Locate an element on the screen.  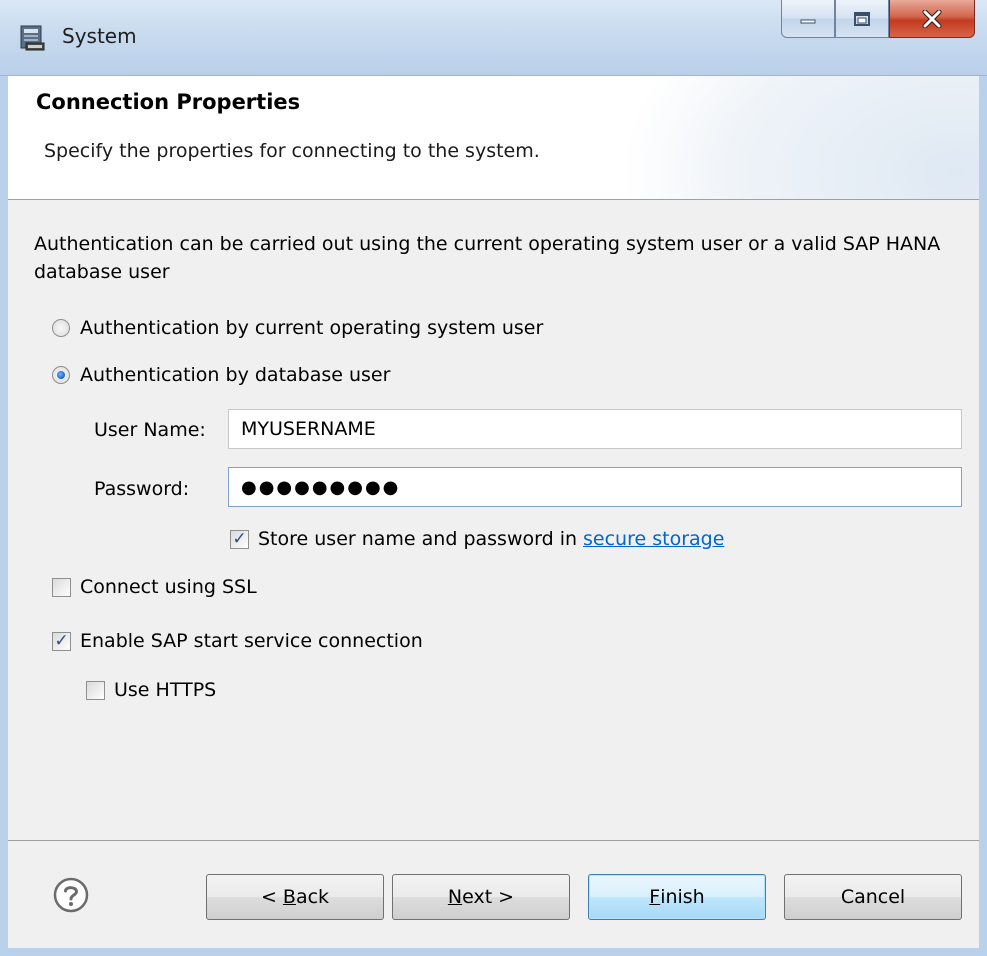
enable-sap-start-label: Enable SAP start service connection is located at coordinates (251, 641).